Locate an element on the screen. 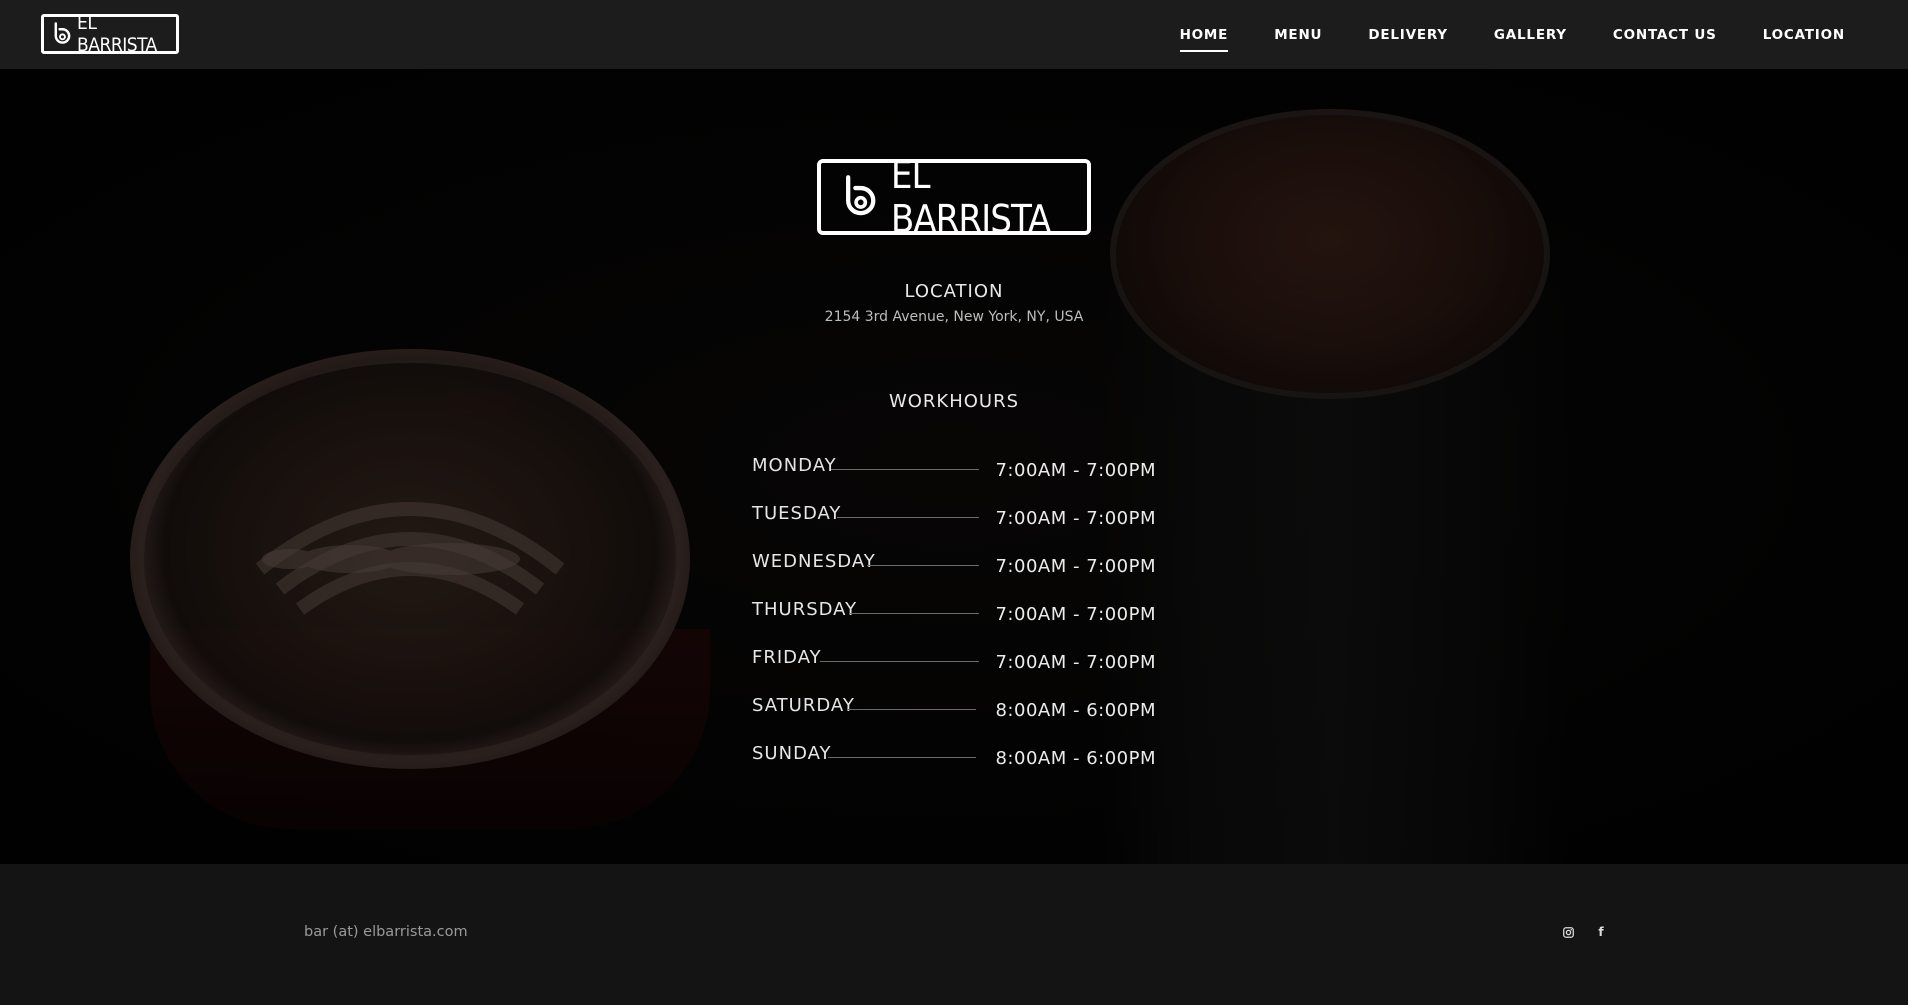  location-address: 2154 3rd Avenue, New York, NY, USA is located at coordinates (954, 317).